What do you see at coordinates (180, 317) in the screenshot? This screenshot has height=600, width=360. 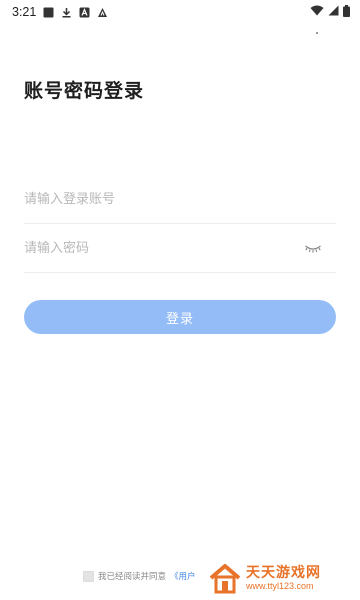 I see `login-button: 登录` at bounding box center [180, 317].